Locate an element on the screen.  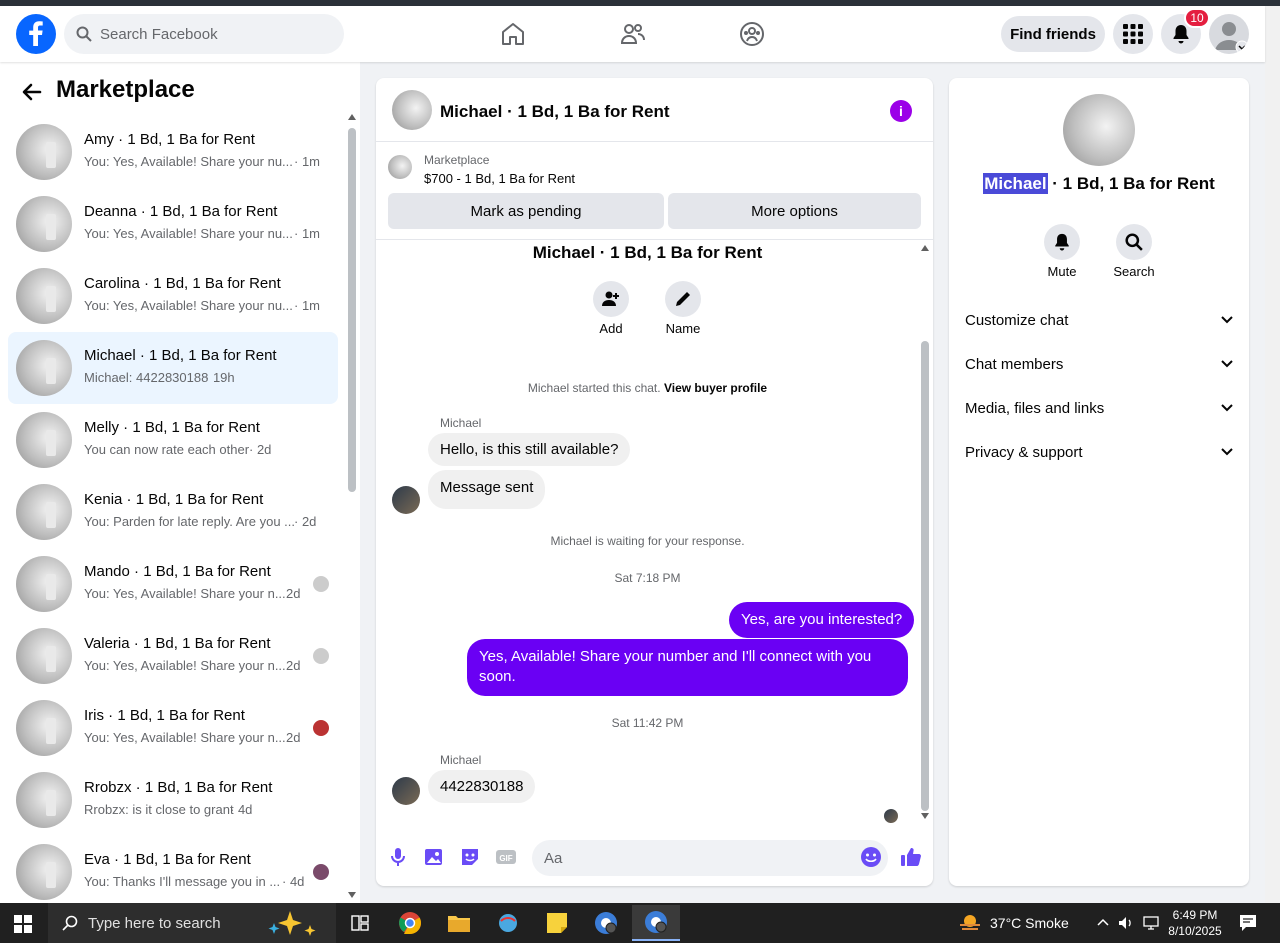
view-buyer-profile-link: View buyer profile is located at coordinates (715, 388).